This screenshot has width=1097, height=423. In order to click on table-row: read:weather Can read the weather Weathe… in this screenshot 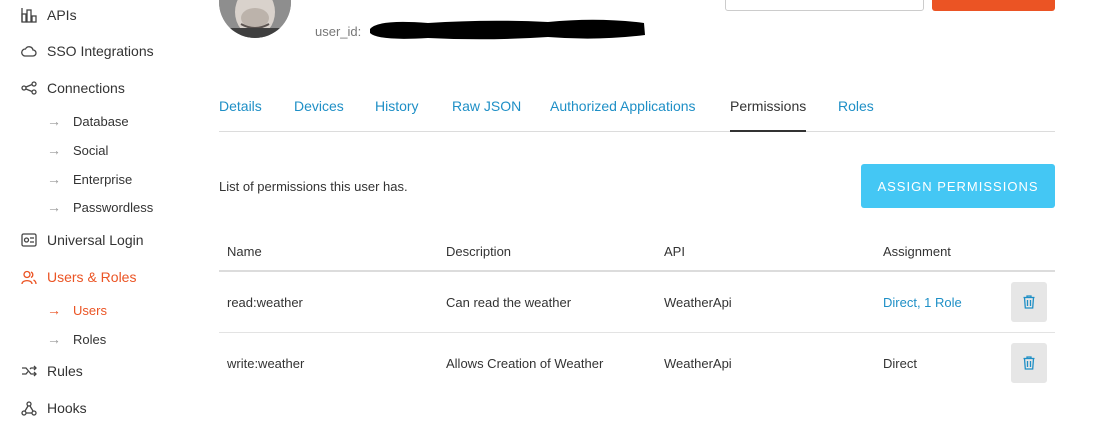, I will do `click(637, 302)`.